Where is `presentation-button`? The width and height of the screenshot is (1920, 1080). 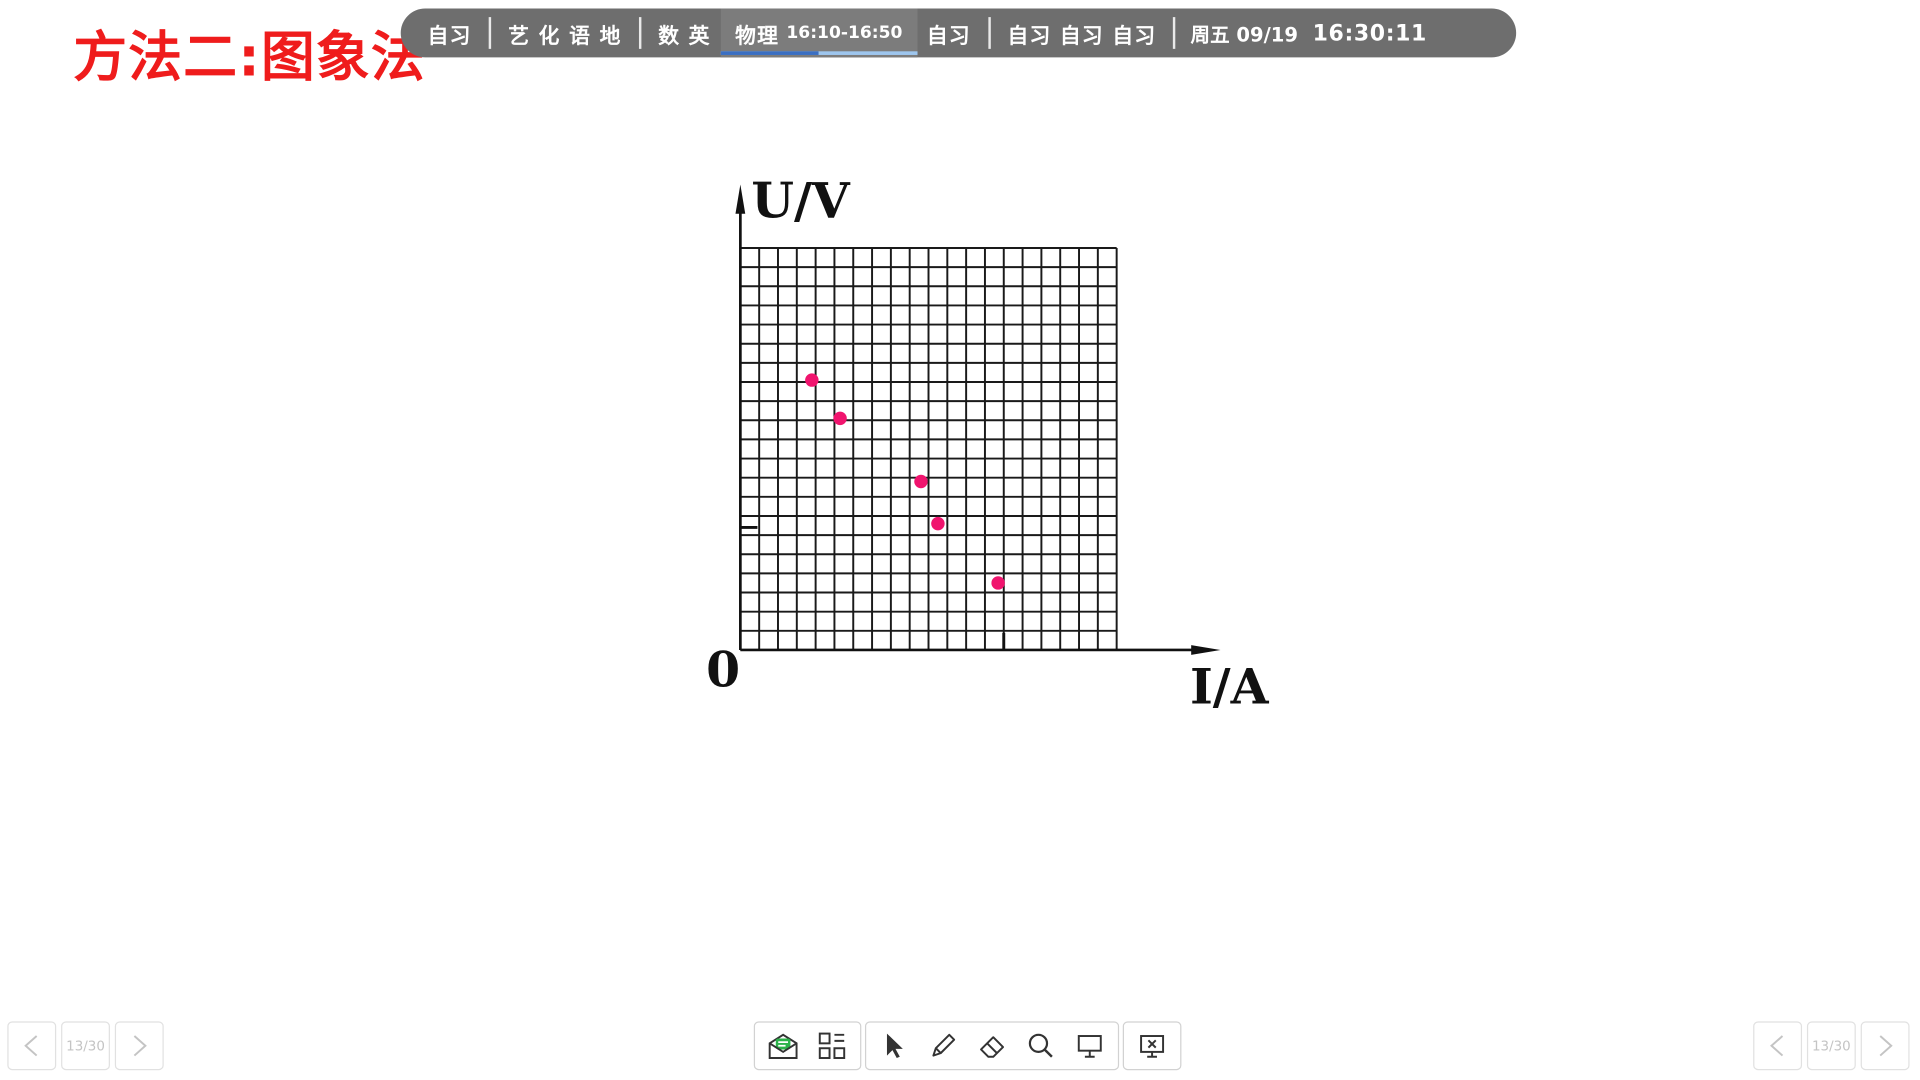
presentation-button is located at coordinates (1089, 1046).